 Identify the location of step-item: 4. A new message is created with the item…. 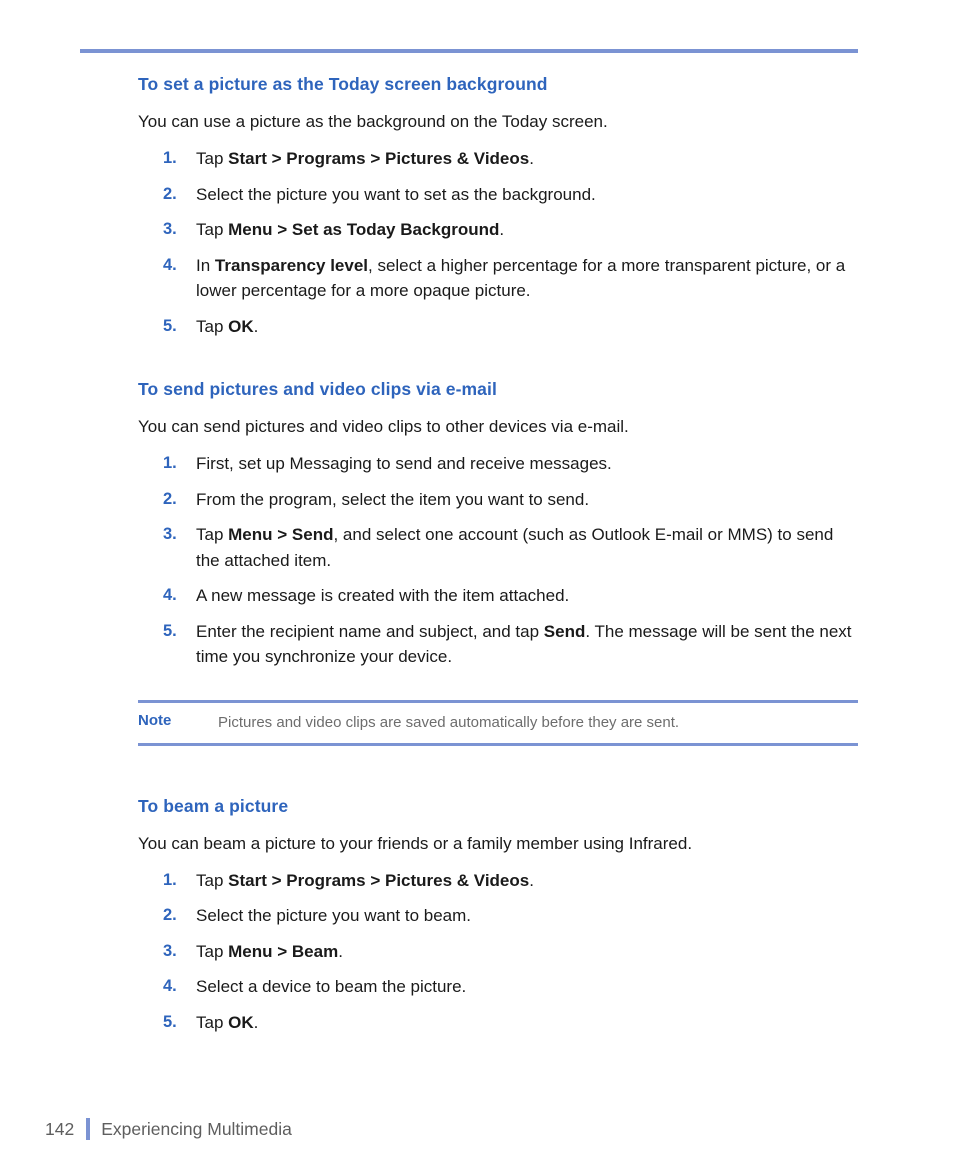
(498, 596).